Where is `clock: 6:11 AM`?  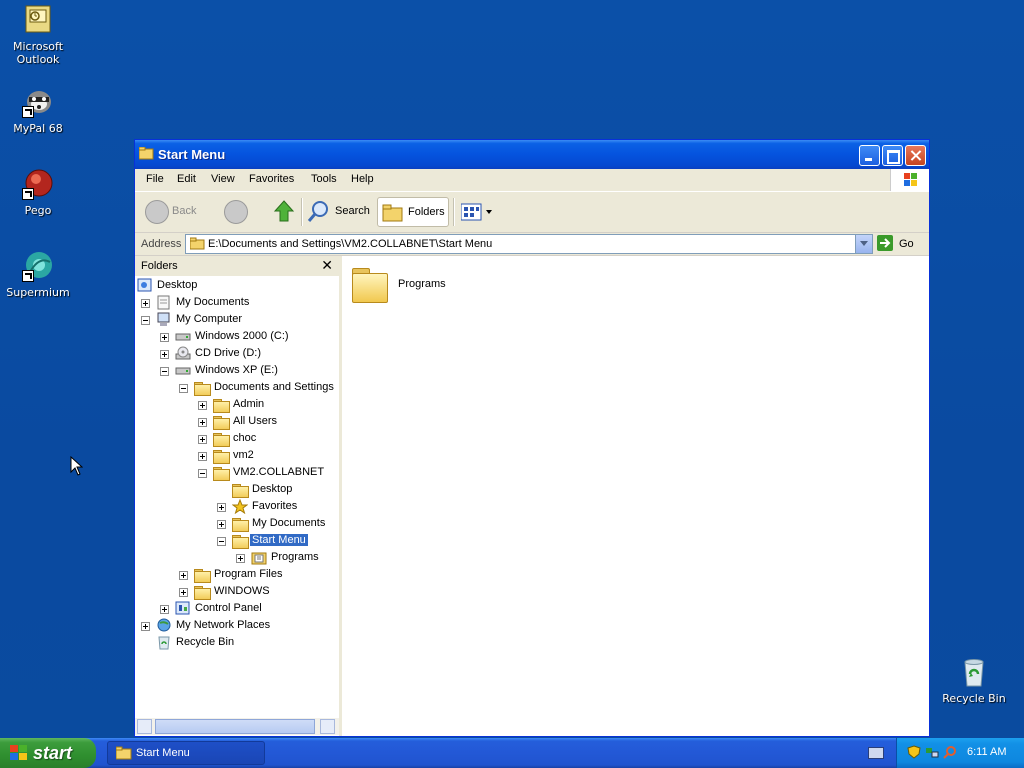
clock: 6:11 AM is located at coordinates (987, 752).